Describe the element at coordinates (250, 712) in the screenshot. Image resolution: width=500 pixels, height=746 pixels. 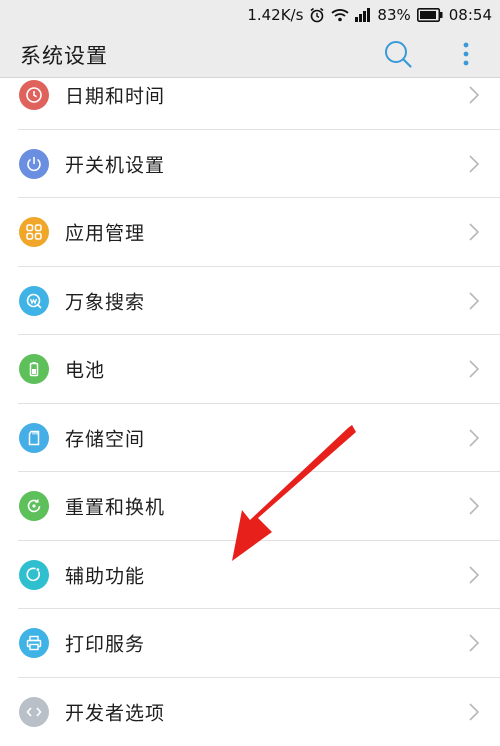
I see `settings-item-developer-options: 开发者选项` at that location.